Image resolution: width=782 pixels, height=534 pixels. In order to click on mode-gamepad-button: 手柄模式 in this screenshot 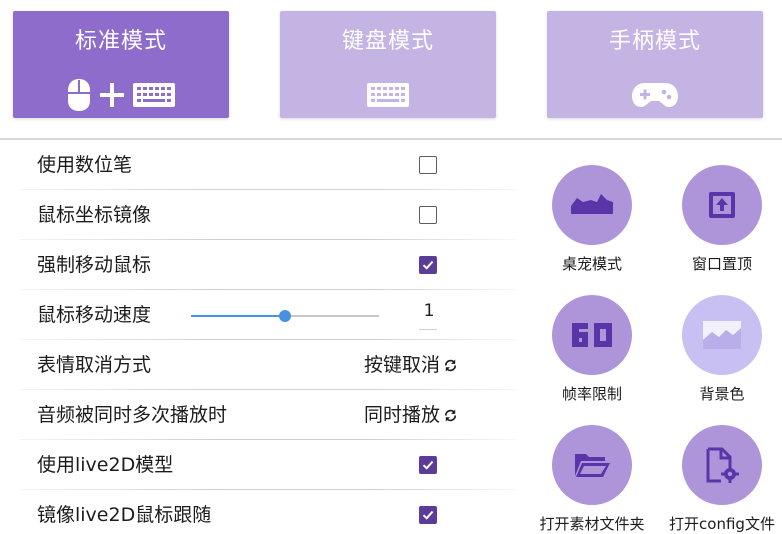, I will do `click(655, 64)`.